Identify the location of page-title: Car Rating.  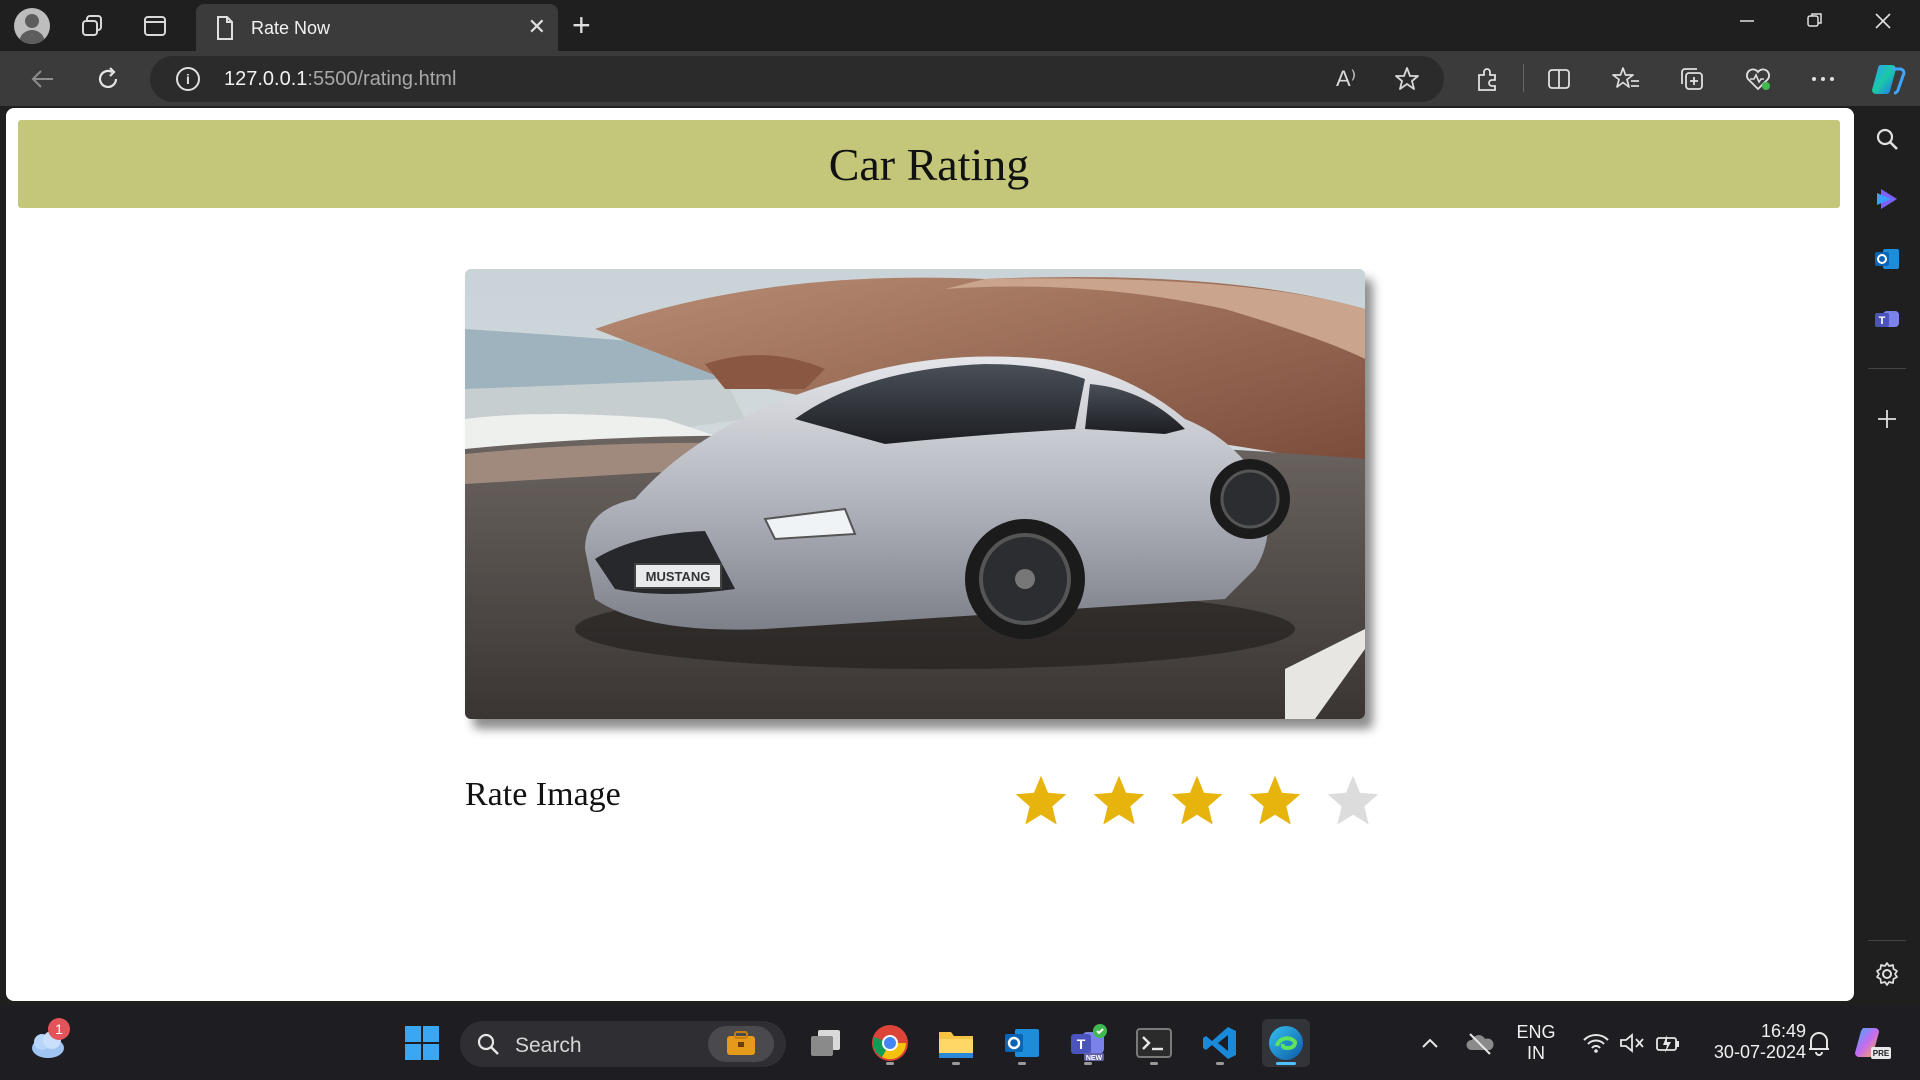
(929, 164).